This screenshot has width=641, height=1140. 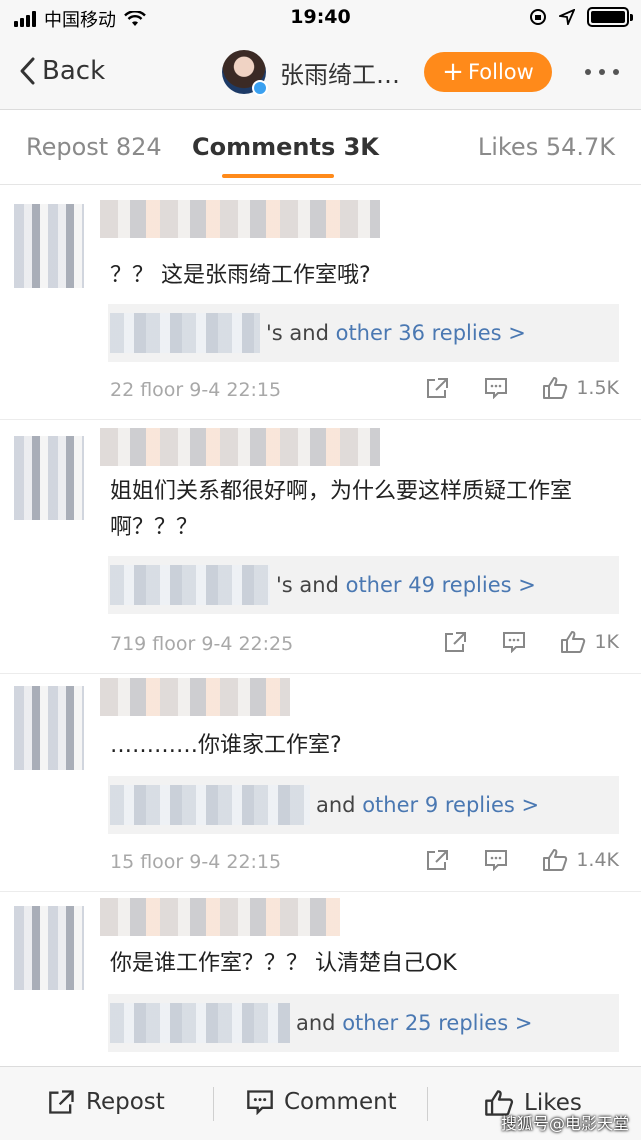 What do you see at coordinates (450, 805) in the screenshot?
I see `more-replies-link: other 9 replies >` at bounding box center [450, 805].